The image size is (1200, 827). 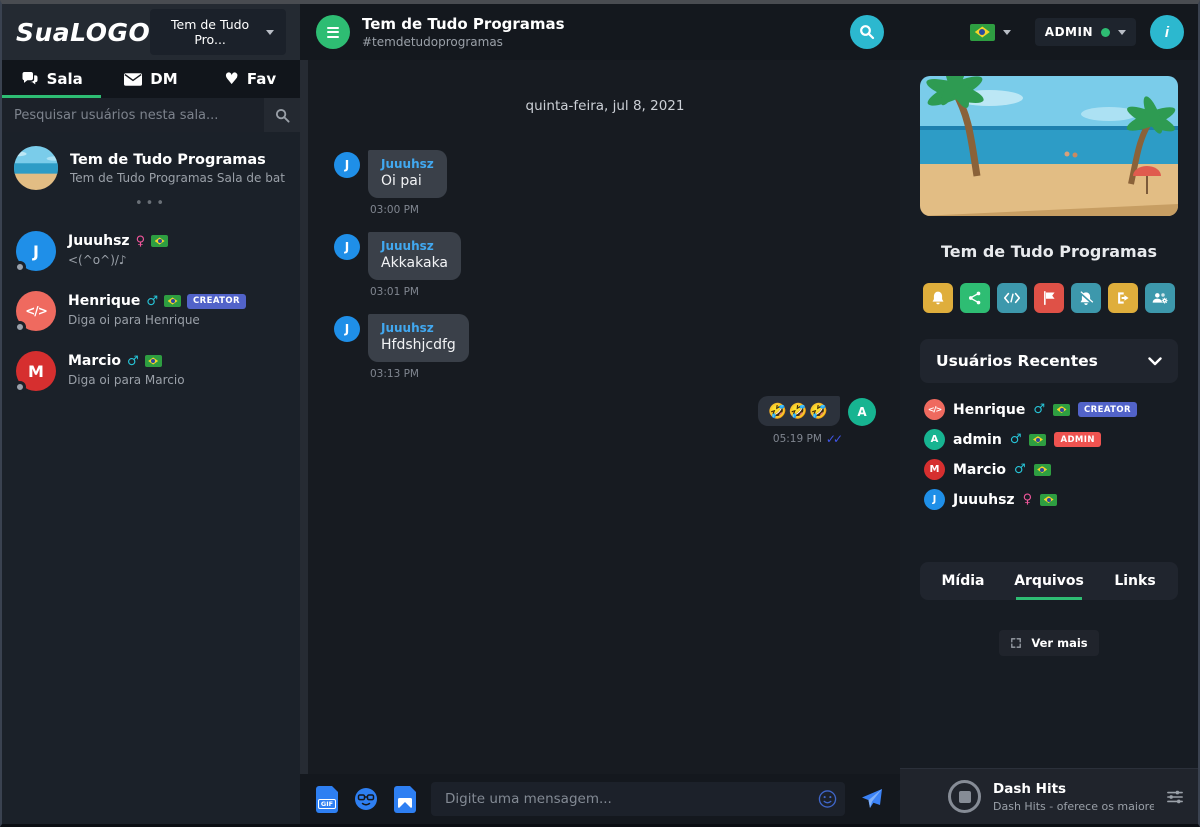 I want to click on chat-channel: #temdetudoprogramas, so click(x=432, y=42).